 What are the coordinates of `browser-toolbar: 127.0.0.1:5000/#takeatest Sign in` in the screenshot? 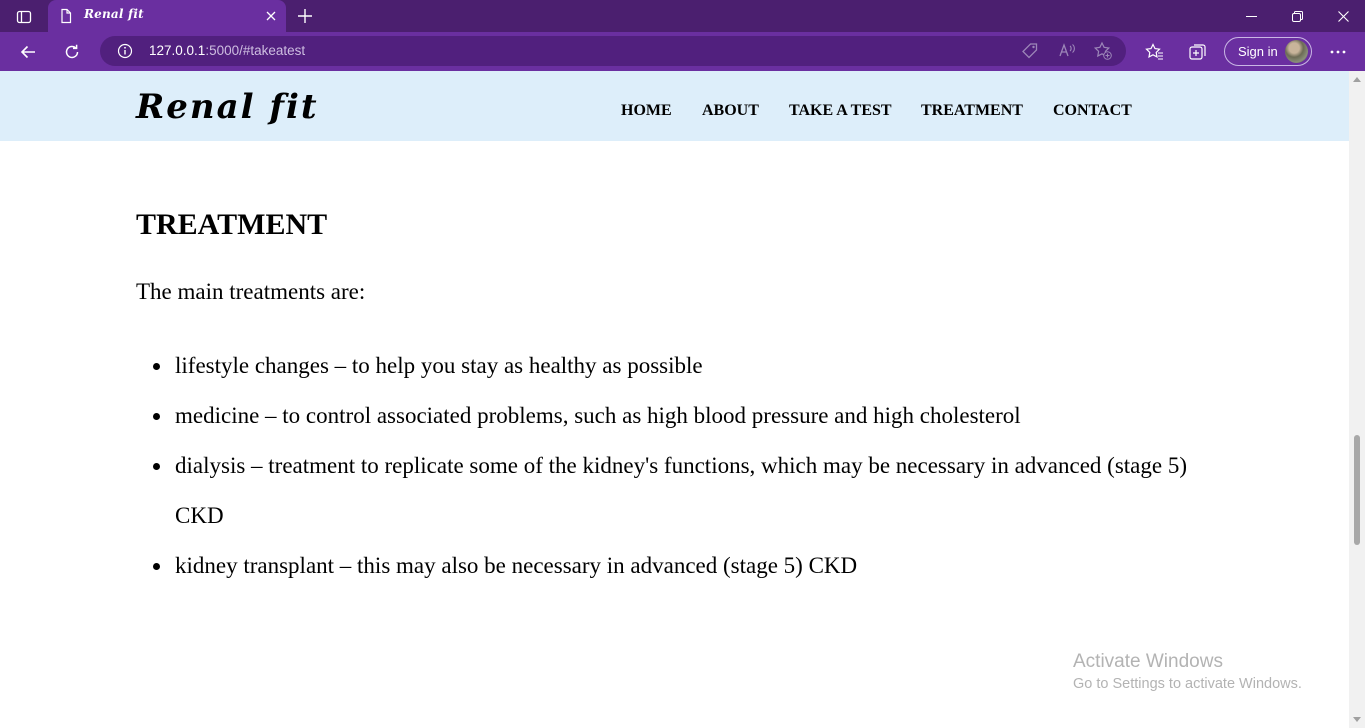 It's located at (682, 51).